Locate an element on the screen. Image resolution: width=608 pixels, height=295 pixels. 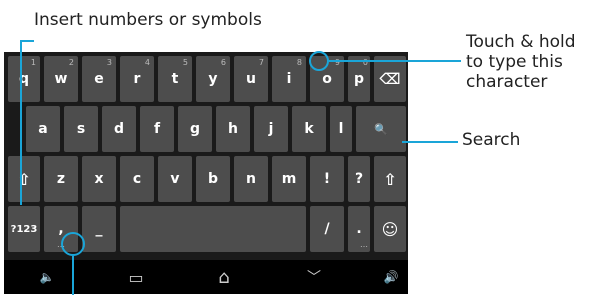
callout-touch-hold-line2: to type this is located at coordinates (514, 62).